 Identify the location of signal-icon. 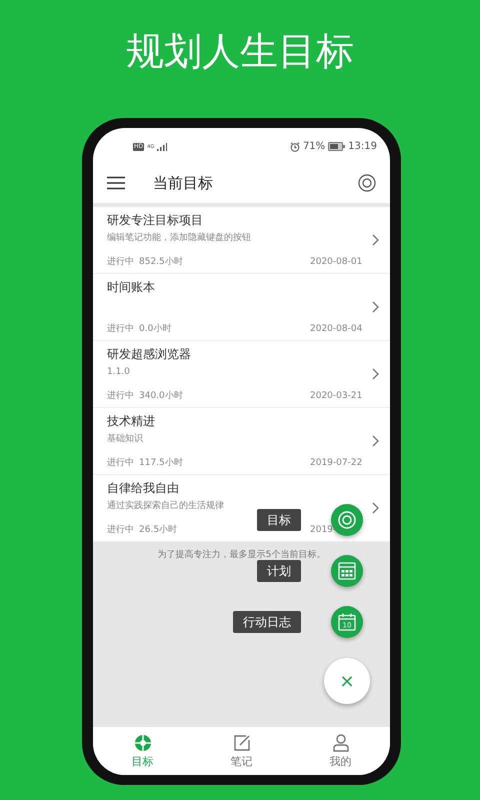
(162, 146).